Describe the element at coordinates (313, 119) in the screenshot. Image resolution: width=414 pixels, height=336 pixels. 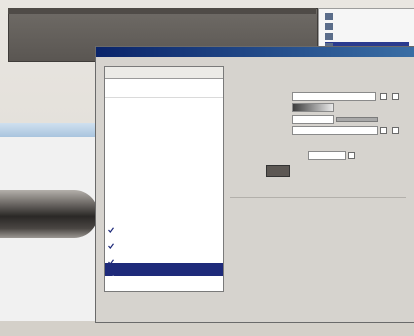
I see `style-select` at that location.